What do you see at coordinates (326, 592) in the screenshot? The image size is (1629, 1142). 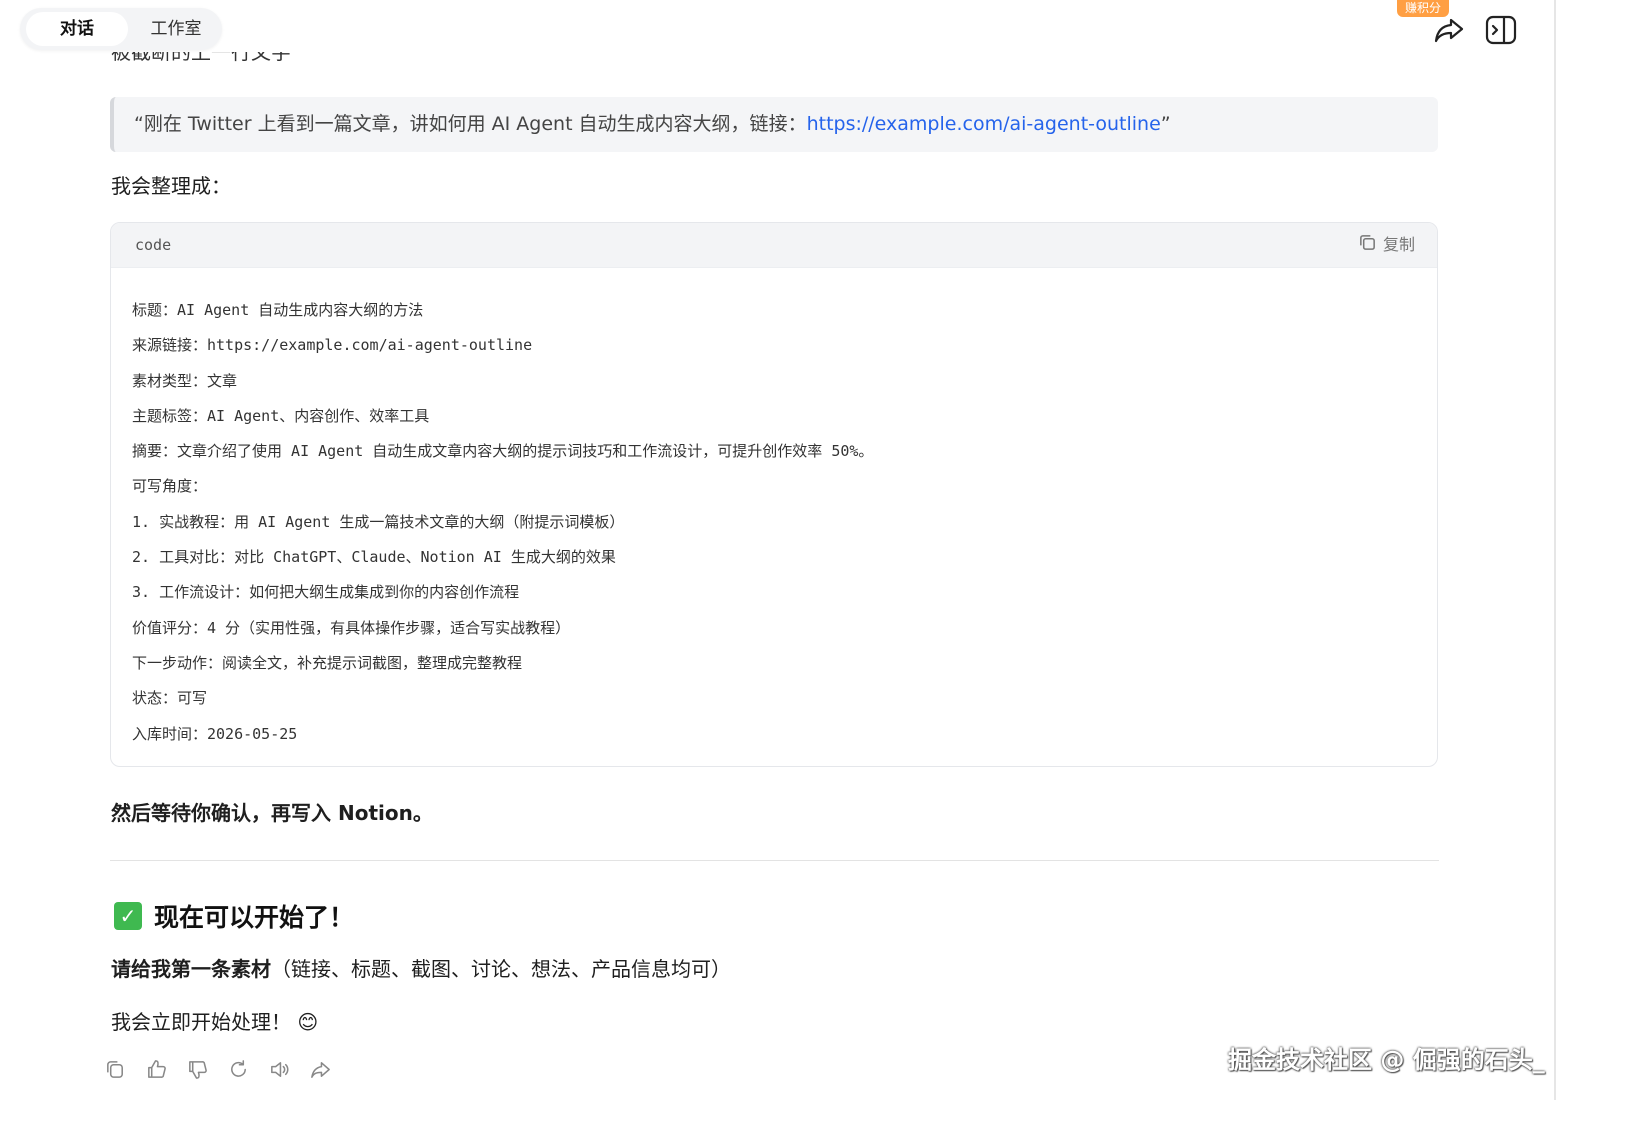 I see `code-line: 3. 工作流设计：如何把大纲生成集成到你的内容创作流程` at bounding box center [326, 592].